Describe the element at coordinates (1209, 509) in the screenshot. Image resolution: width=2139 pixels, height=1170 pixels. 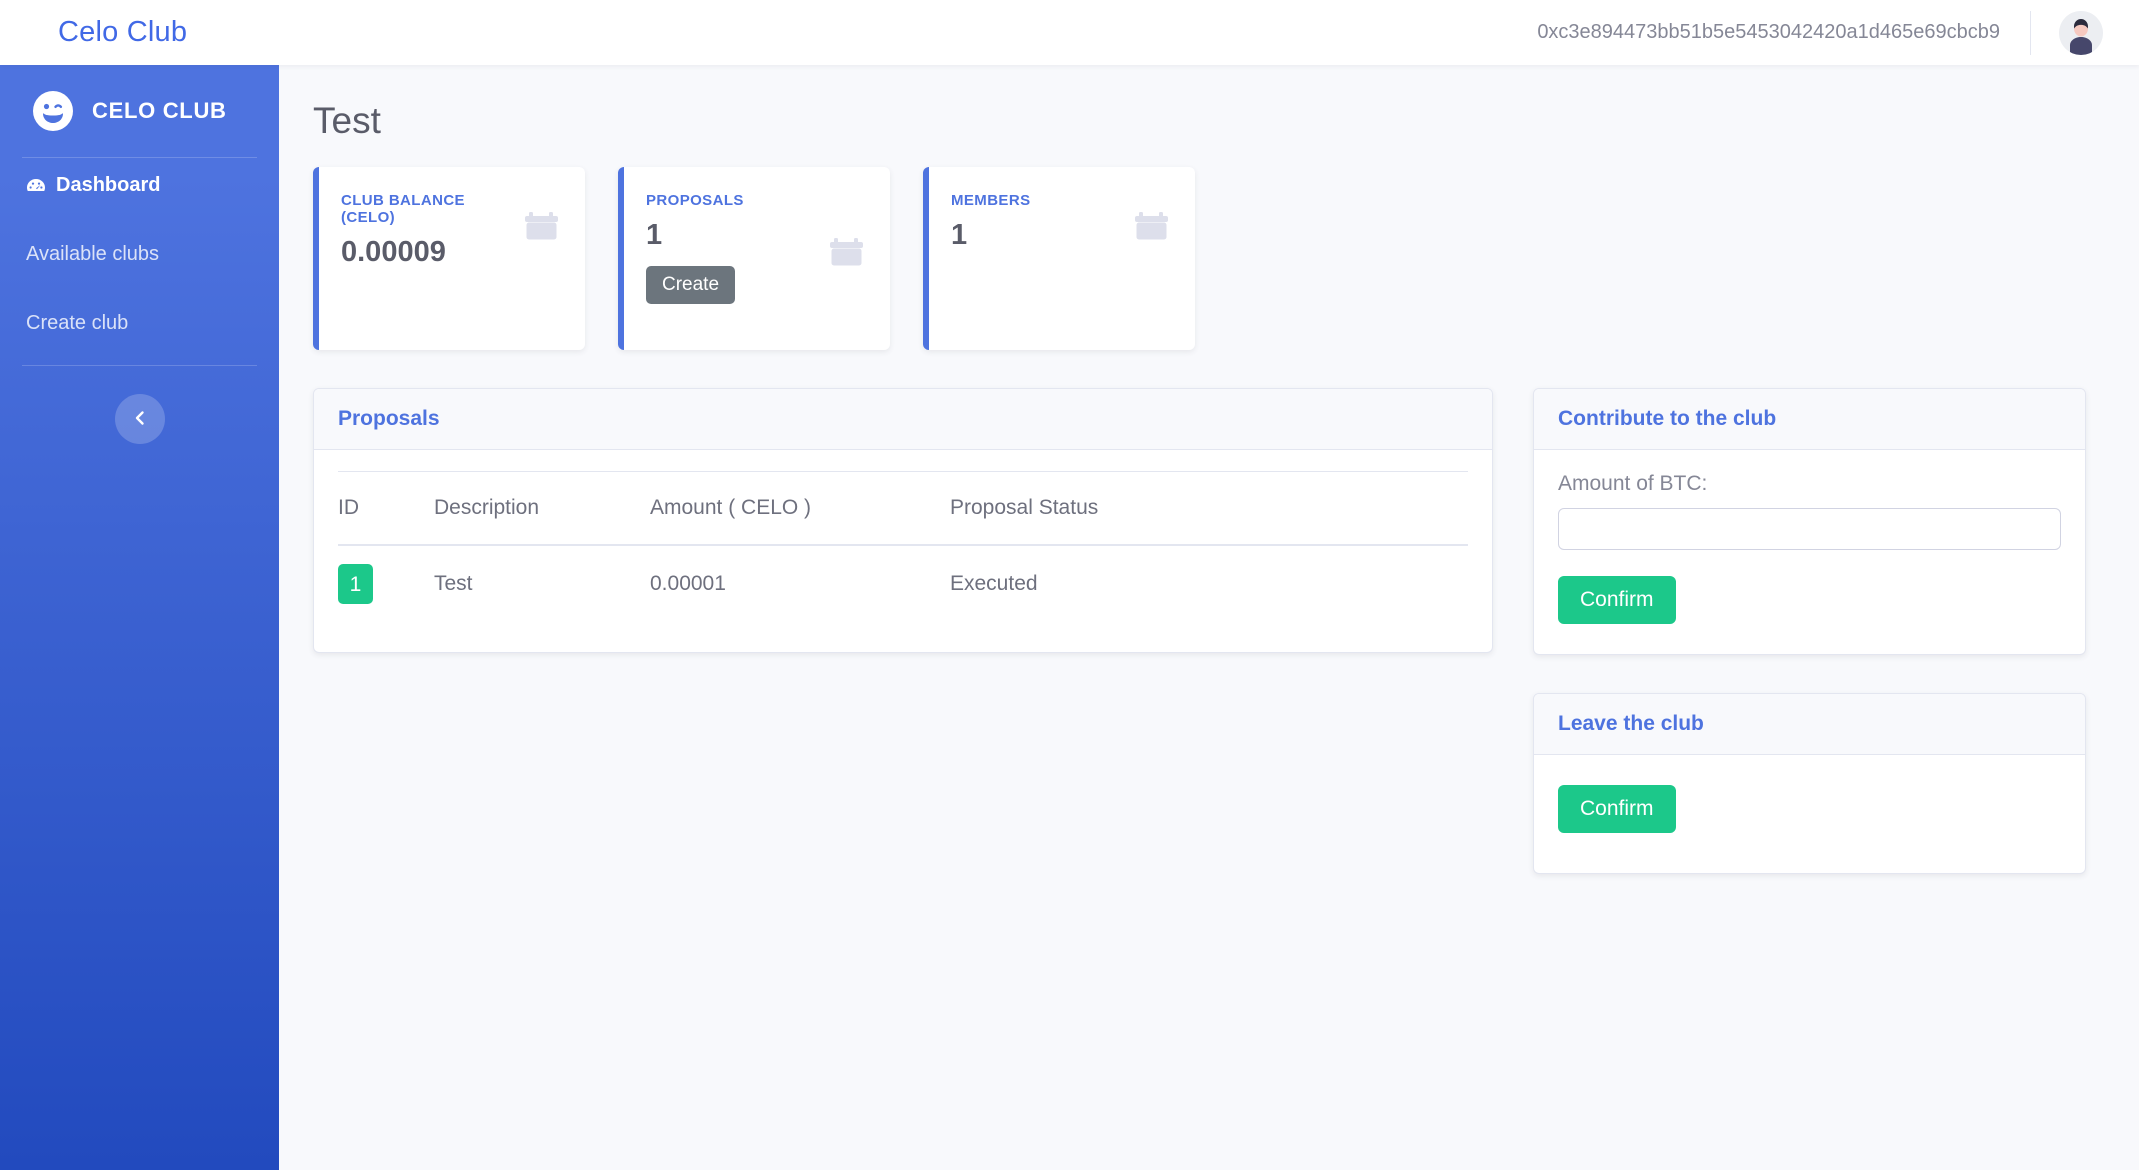
I see `column-header-status: Proposal Status` at that location.